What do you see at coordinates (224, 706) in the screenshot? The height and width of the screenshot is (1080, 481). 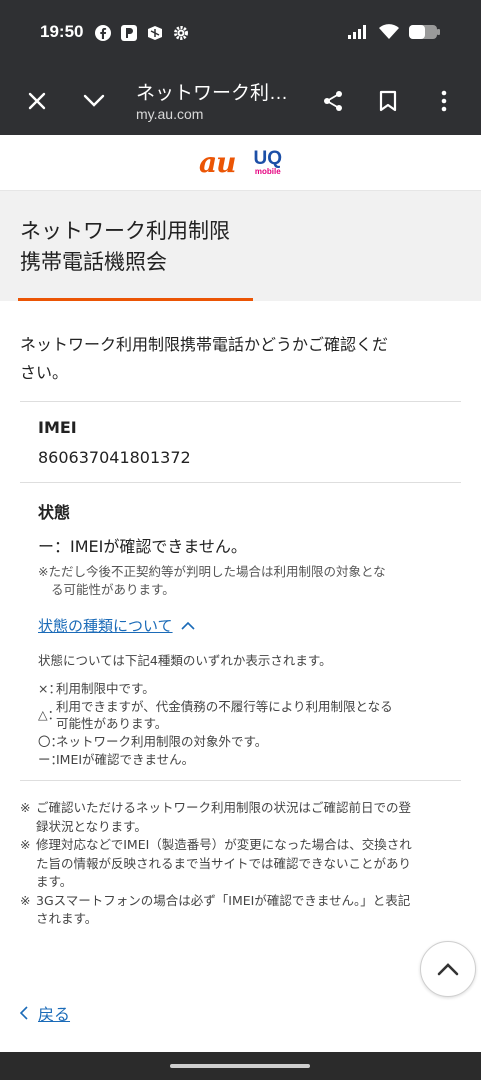 I see `legend-text-line-1: 利用できますが、代金債務の不履行等により利用制限となる` at bounding box center [224, 706].